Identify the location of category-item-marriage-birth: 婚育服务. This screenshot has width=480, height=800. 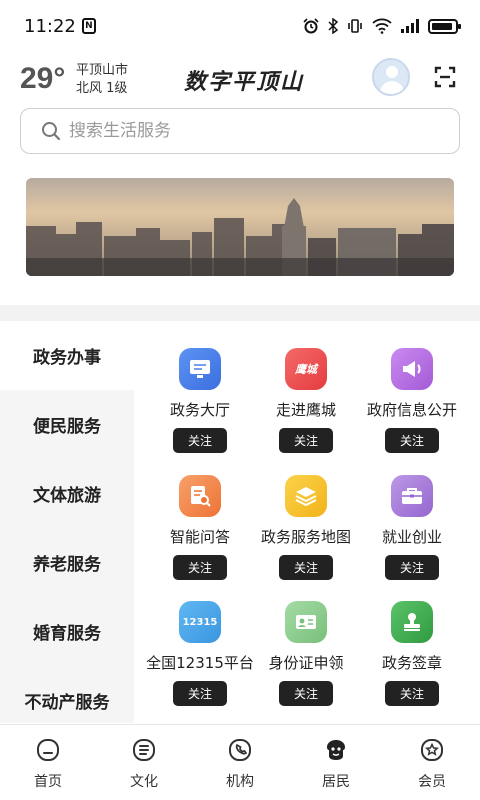
(67, 631).